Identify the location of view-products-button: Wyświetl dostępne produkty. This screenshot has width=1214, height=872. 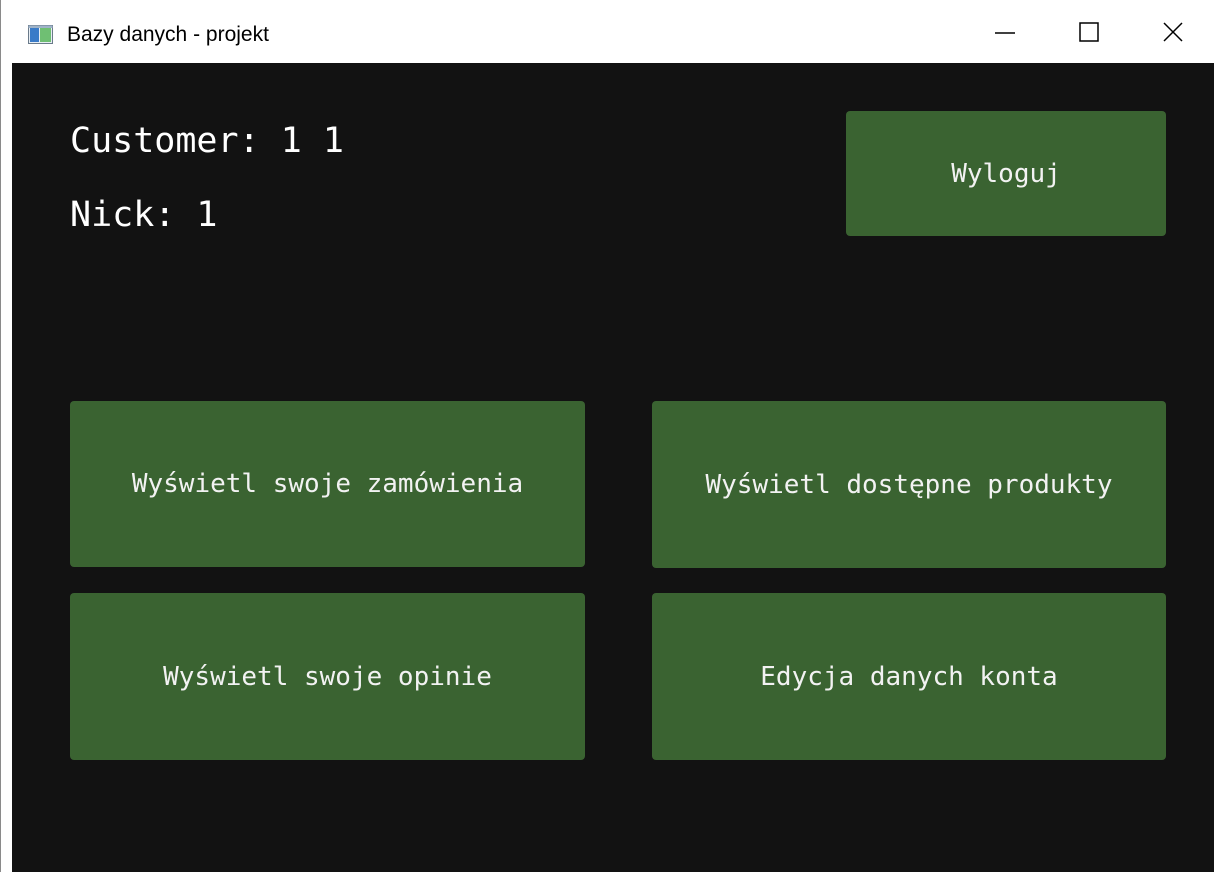
(909, 484).